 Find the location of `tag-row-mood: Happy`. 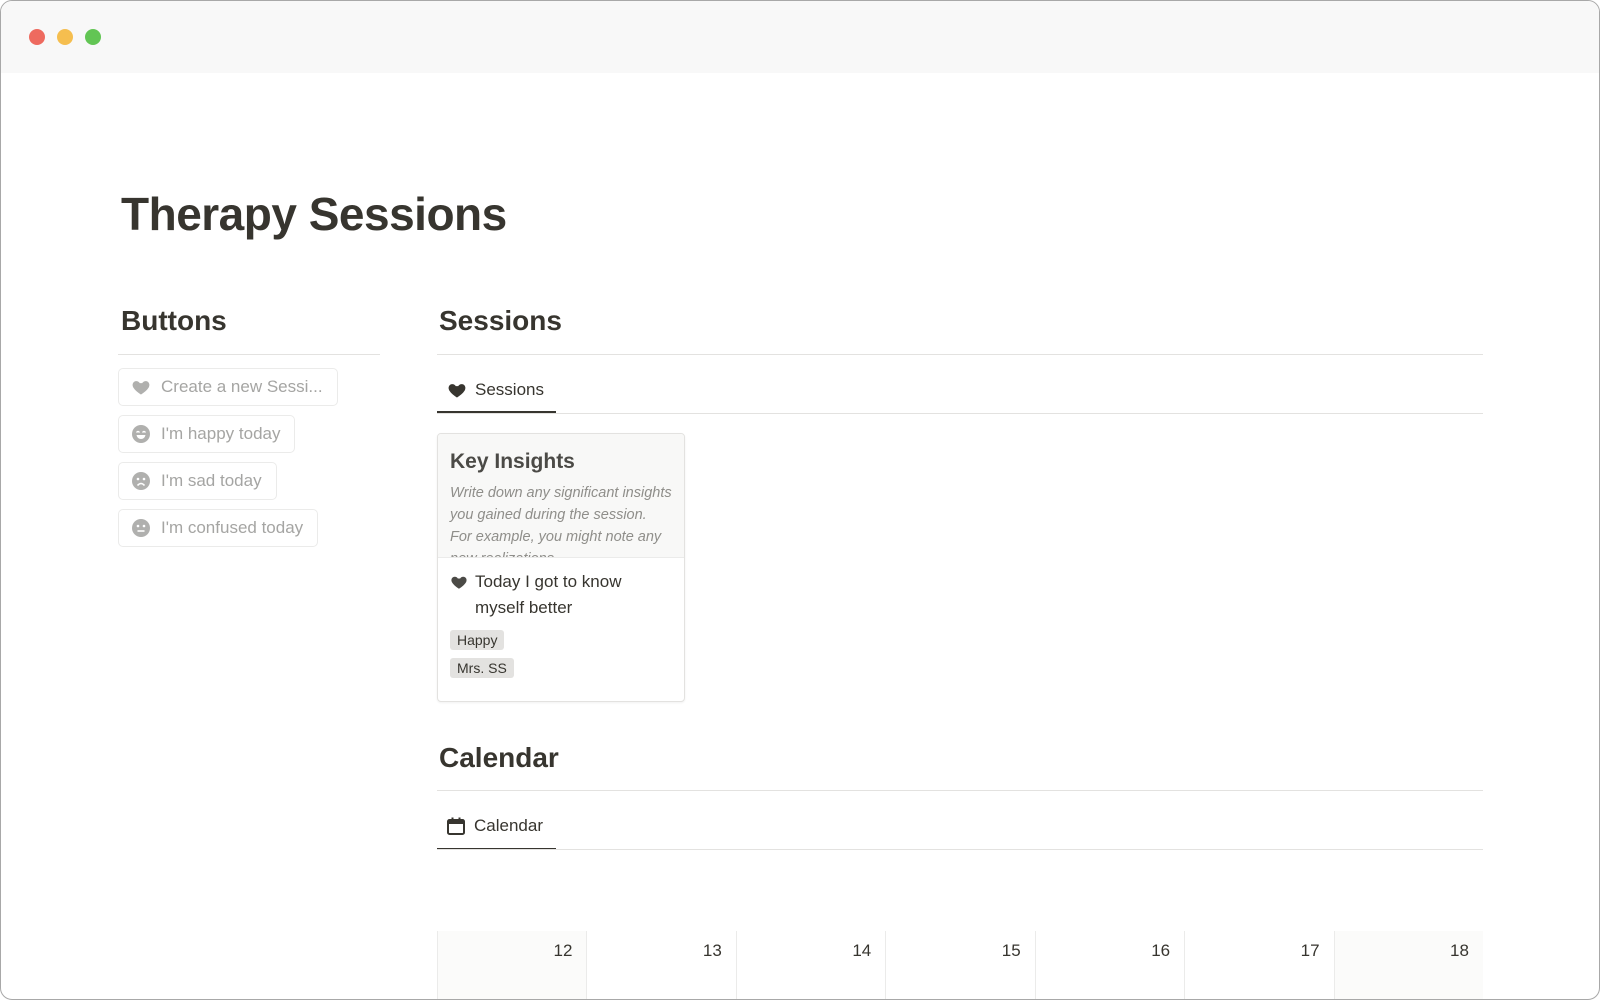

tag-row-mood: Happy is located at coordinates (561, 635).